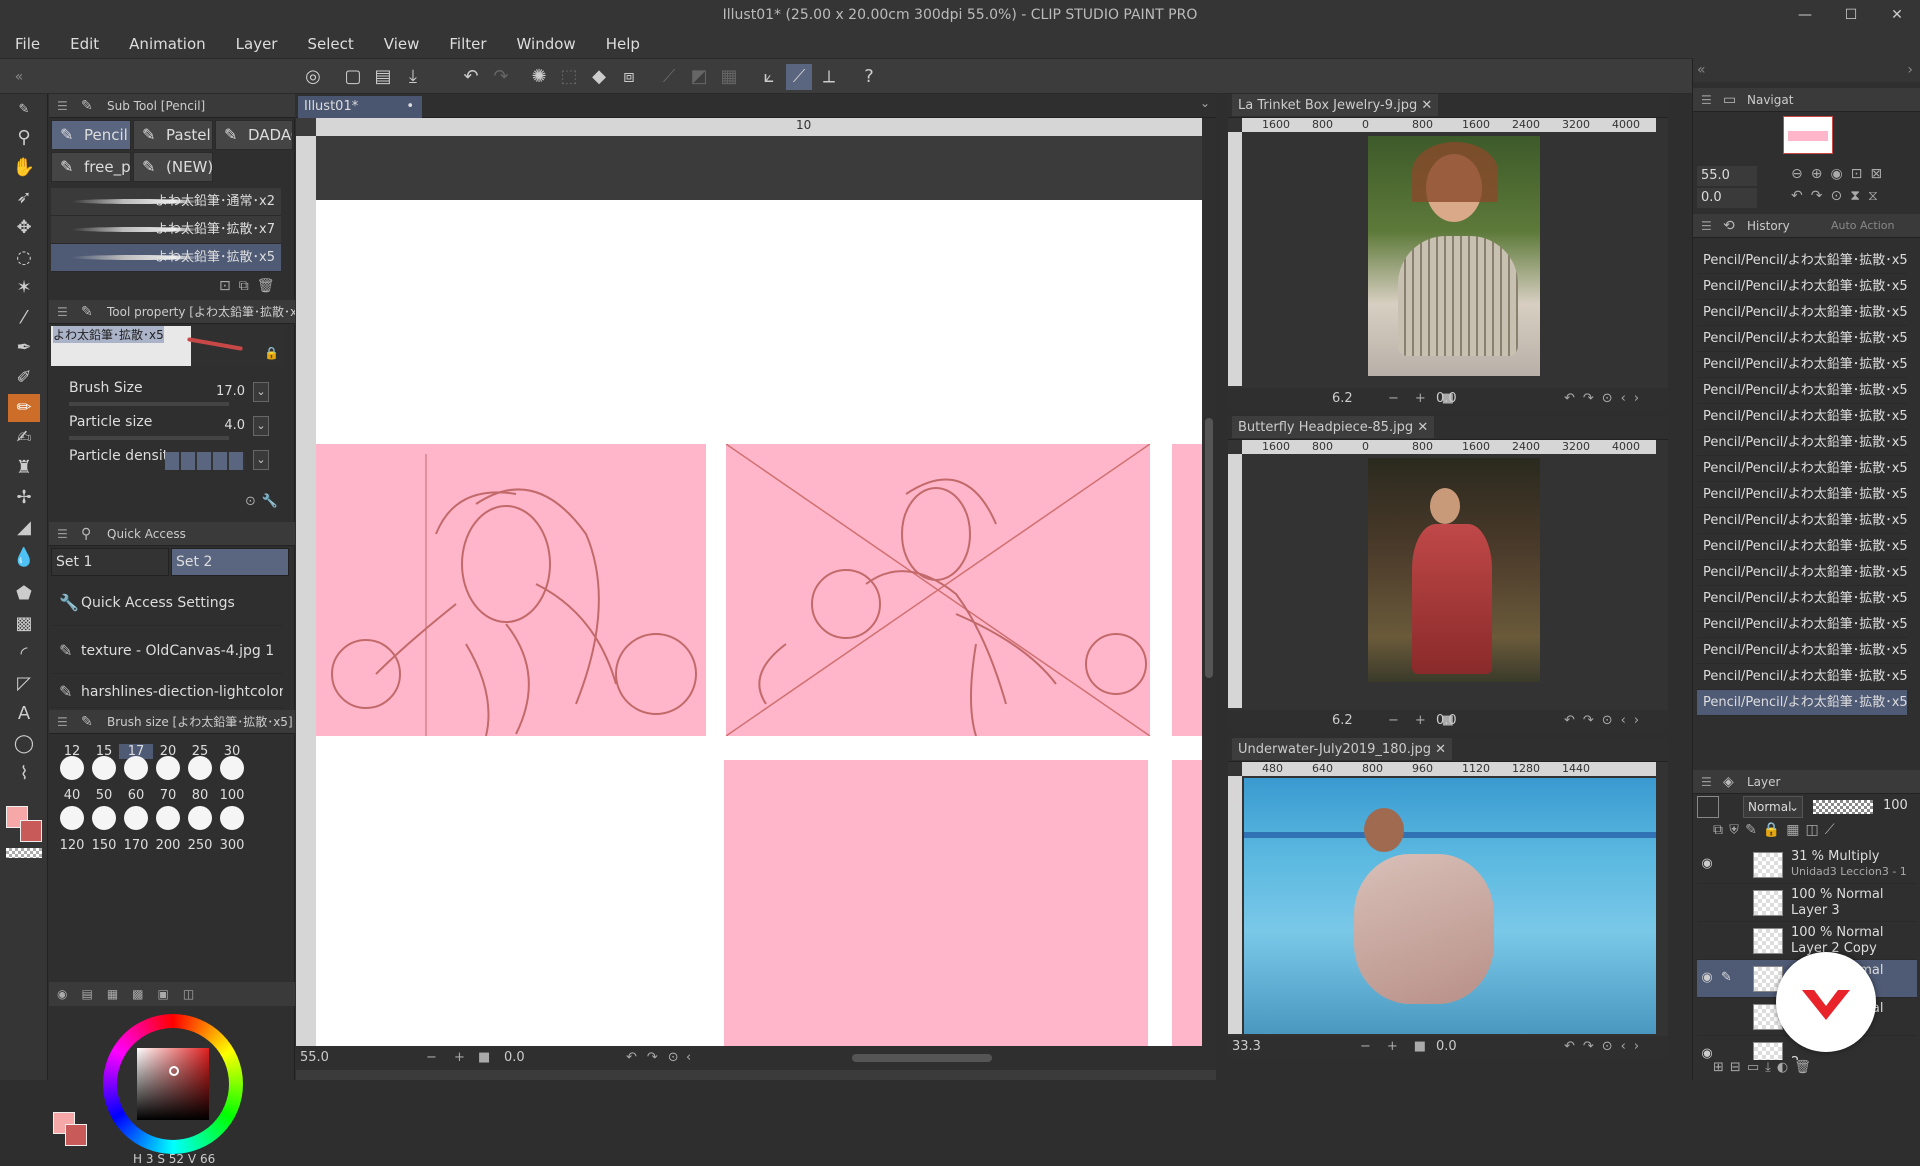 Image resolution: width=1920 pixels, height=1166 pixels. What do you see at coordinates (1727, 198) in the screenshot?
I see `navigator-angle-value: 0.0` at bounding box center [1727, 198].